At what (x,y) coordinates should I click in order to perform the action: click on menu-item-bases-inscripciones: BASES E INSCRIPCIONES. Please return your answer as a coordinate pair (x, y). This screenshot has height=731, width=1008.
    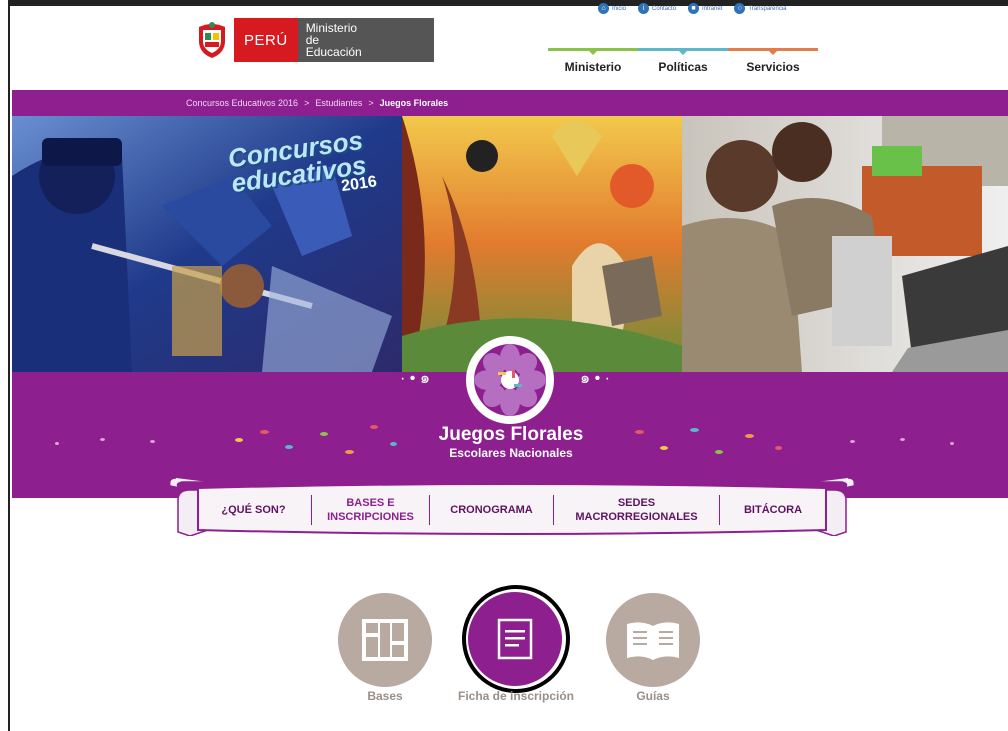
    Looking at the image, I should click on (371, 510).